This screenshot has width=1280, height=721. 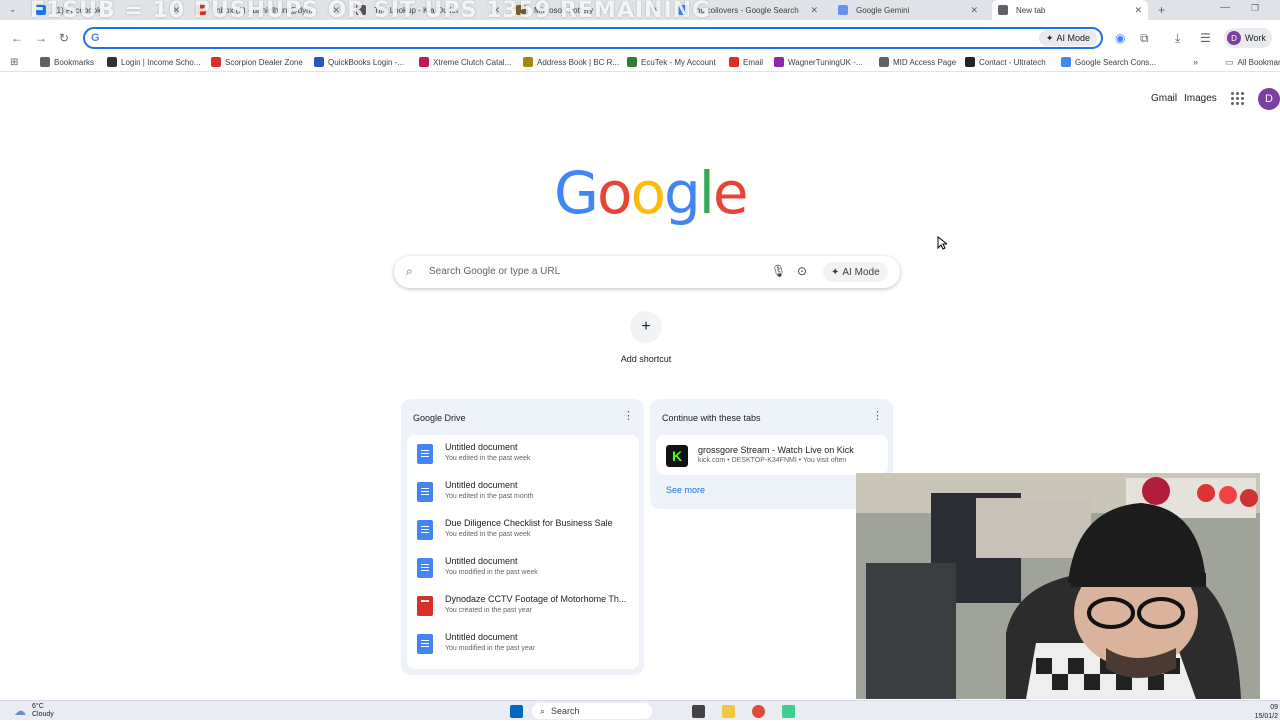 I want to click on all-bookmarks-label: All Bookmarks, so click(x=1258, y=62).